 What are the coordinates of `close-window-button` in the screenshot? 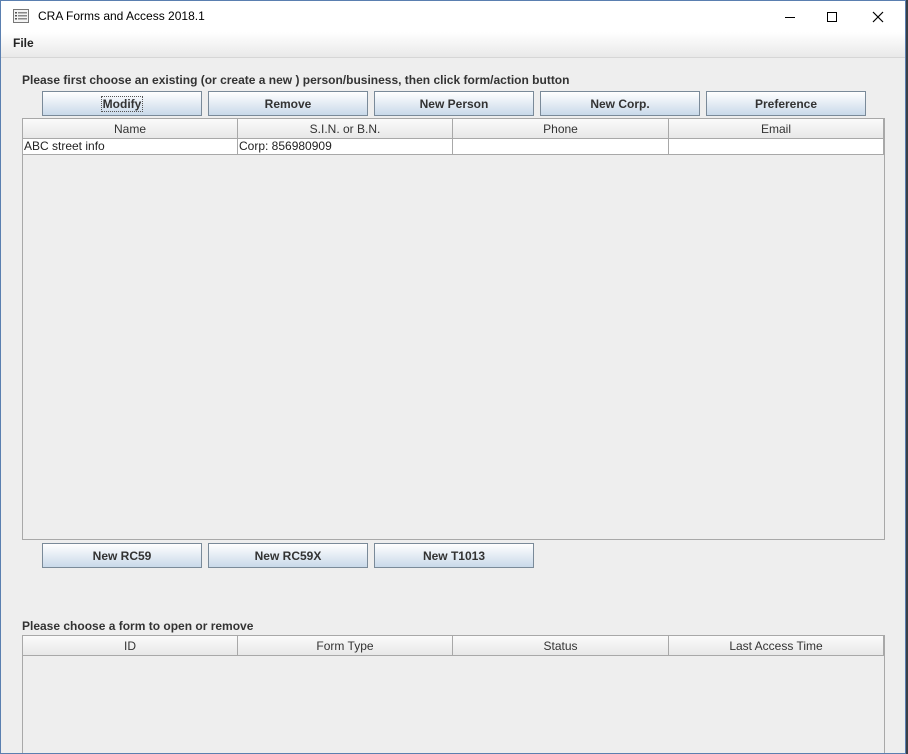 It's located at (878, 16).